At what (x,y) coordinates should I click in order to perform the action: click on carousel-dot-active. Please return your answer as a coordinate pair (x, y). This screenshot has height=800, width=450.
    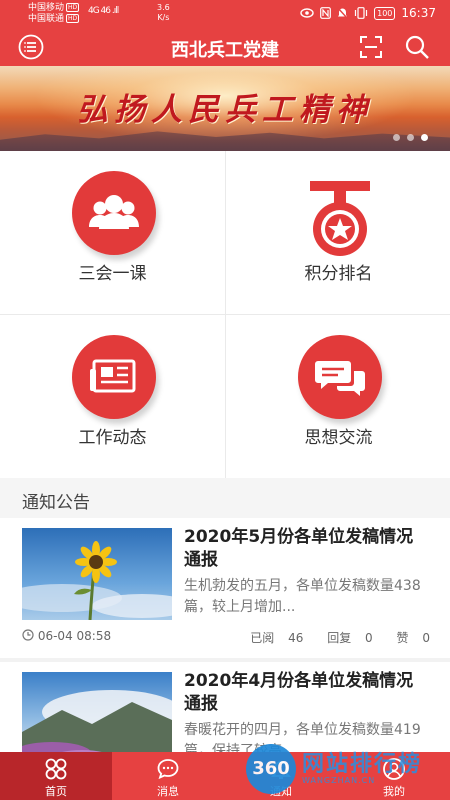
    Looking at the image, I should click on (424, 137).